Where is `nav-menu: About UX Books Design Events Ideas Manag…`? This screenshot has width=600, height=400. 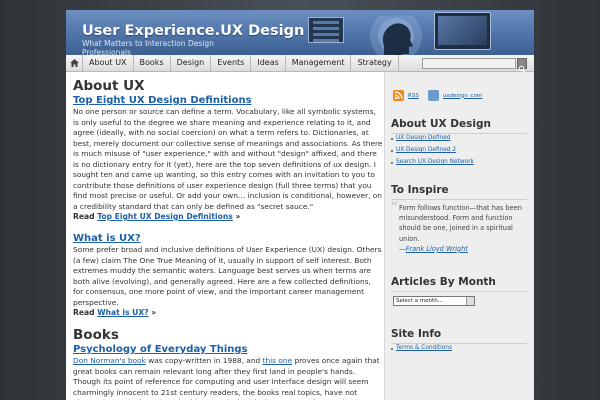 nav-menu: About UX Books Design Events Ideas Manag… is located at coordinates (241, 63).